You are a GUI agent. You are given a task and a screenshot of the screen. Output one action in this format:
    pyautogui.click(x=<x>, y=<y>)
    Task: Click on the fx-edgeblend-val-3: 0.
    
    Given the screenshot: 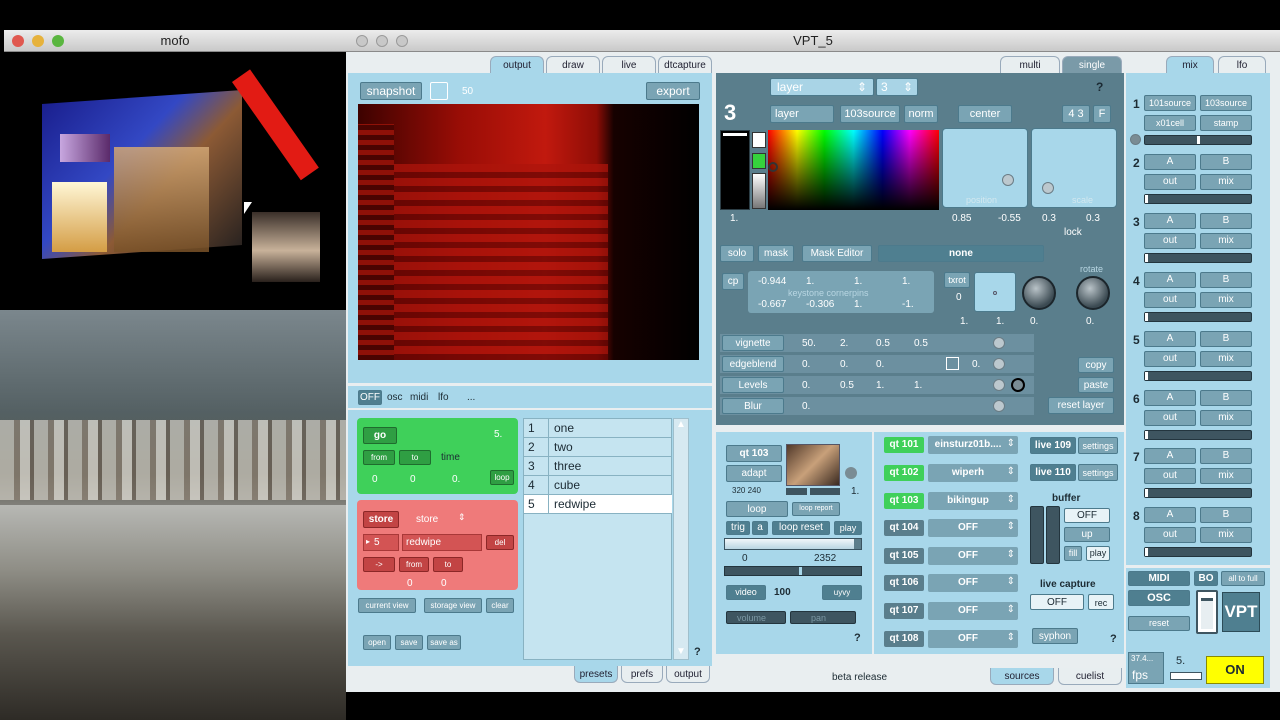 What is the action you would take?
    pyautogui.click(x=880, y=364)
    